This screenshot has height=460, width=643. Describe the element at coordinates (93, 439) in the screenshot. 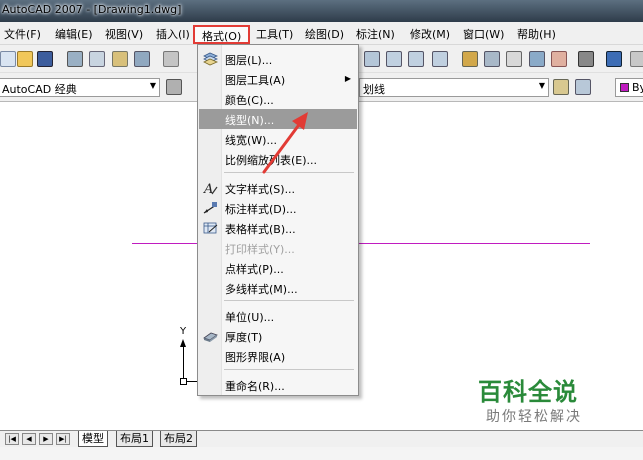

I see `tab-model: 模型` at that location.